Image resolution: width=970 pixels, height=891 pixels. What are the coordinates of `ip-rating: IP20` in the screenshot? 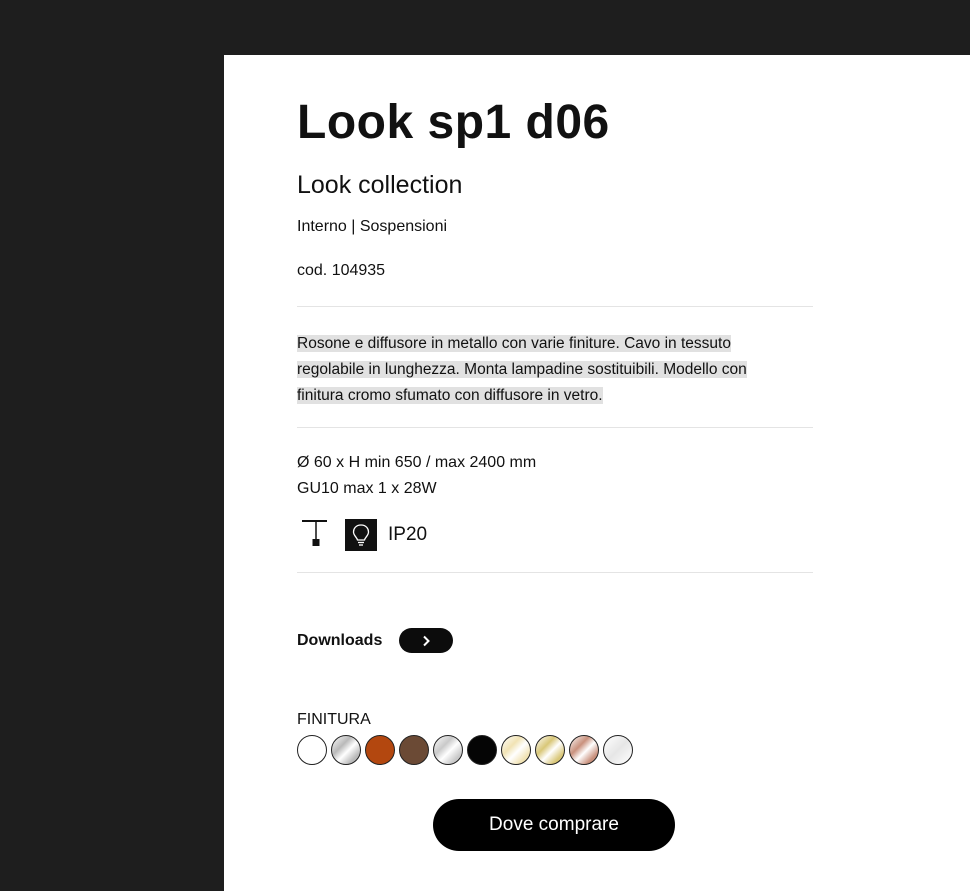 It's located at (408, 534).